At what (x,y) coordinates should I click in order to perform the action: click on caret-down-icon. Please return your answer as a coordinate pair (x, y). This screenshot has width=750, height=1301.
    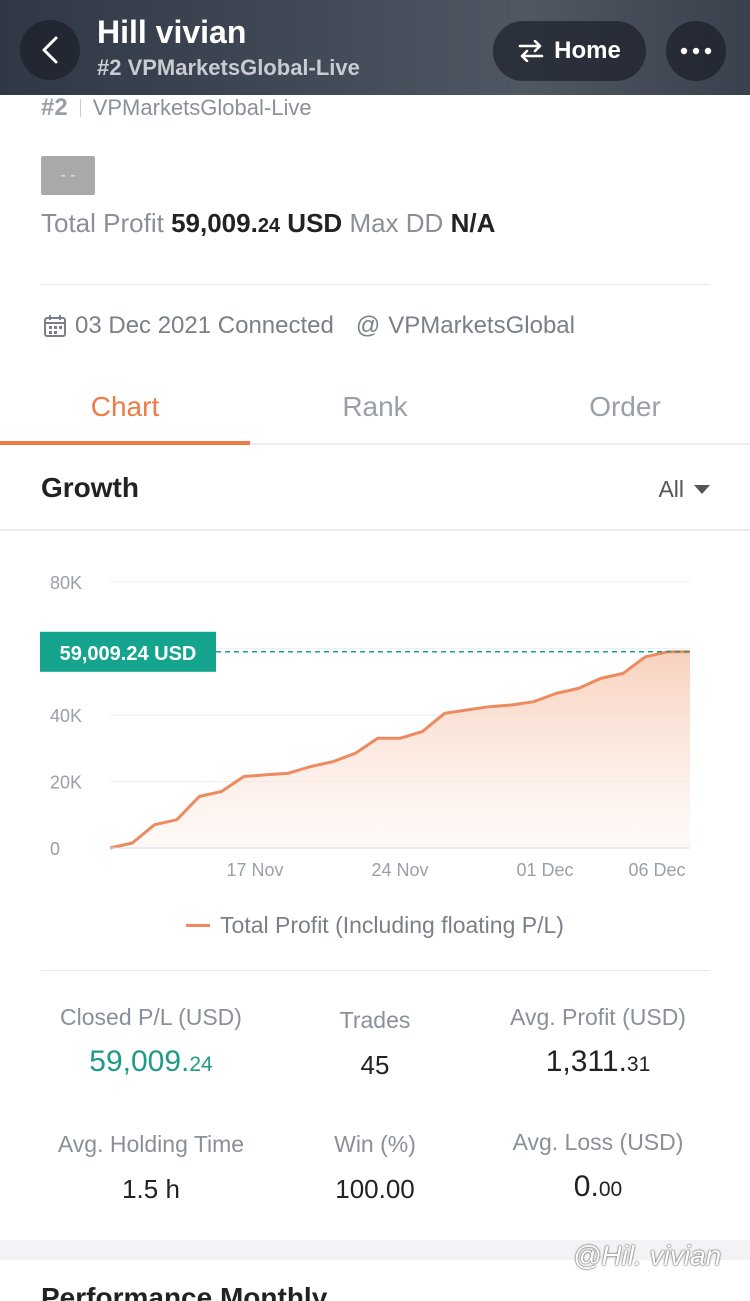
    Looking at the image, I should click on (702, 489).